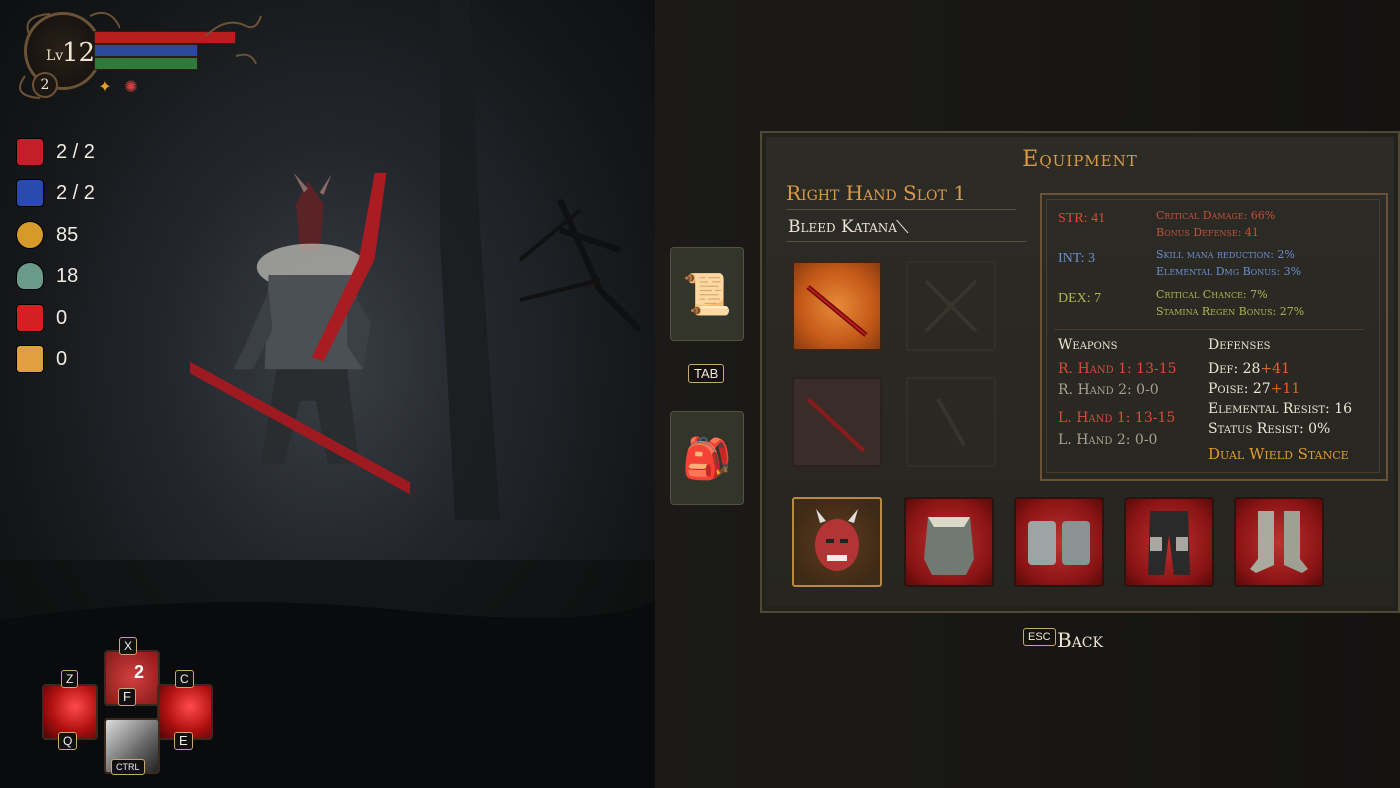 This screenshot has width=1400, height=788. Describe the element at coordinates (47, 235) in the screenshot. I see `resource-coins: 85` at that location.